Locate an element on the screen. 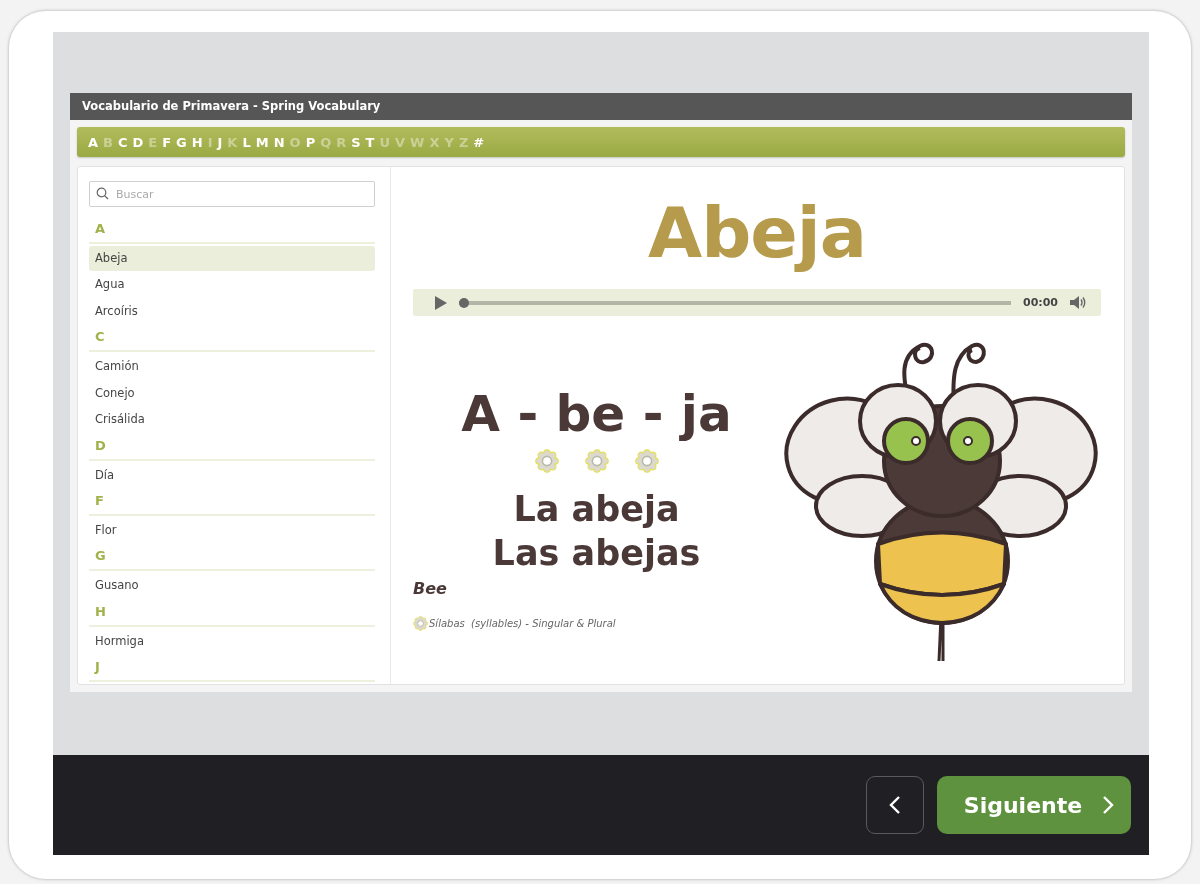 The width and height of the screenshot is (1200, 884). letter-link: N is located at coordinates (279, 142).